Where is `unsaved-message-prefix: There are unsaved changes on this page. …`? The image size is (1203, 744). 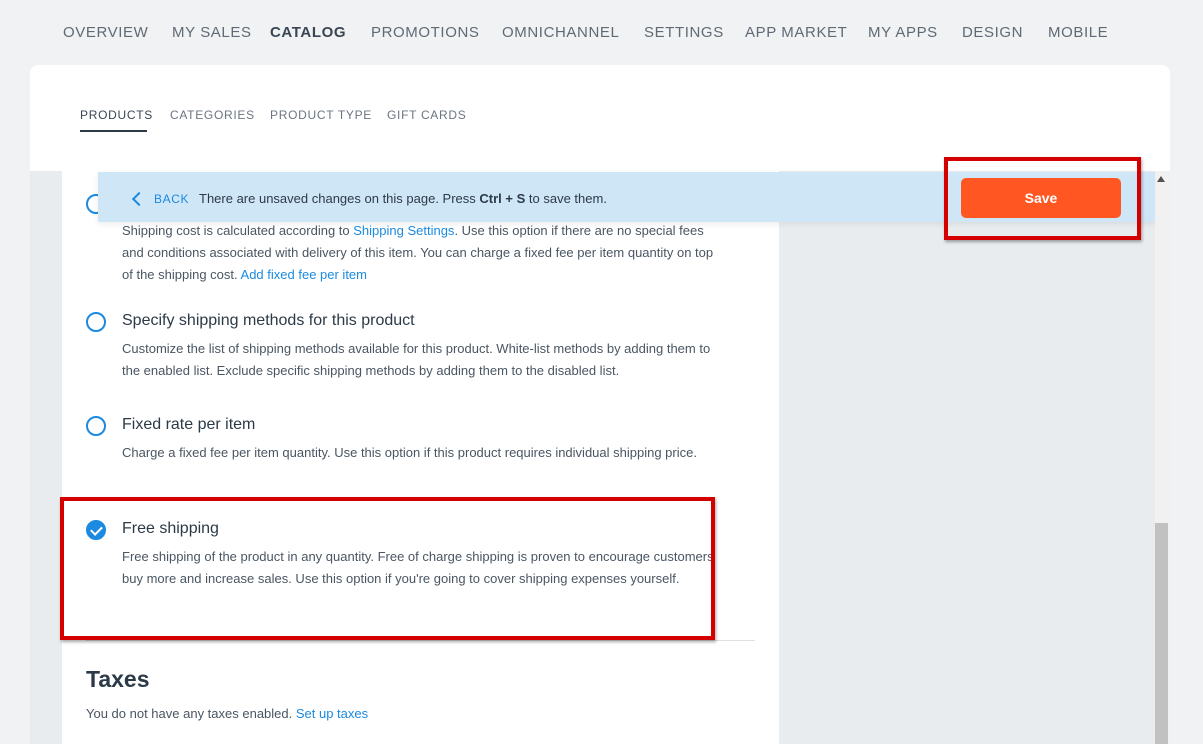
unsaved-message-prefix: There are unsaved changes on this page. … is located at coordinates (339, 198).